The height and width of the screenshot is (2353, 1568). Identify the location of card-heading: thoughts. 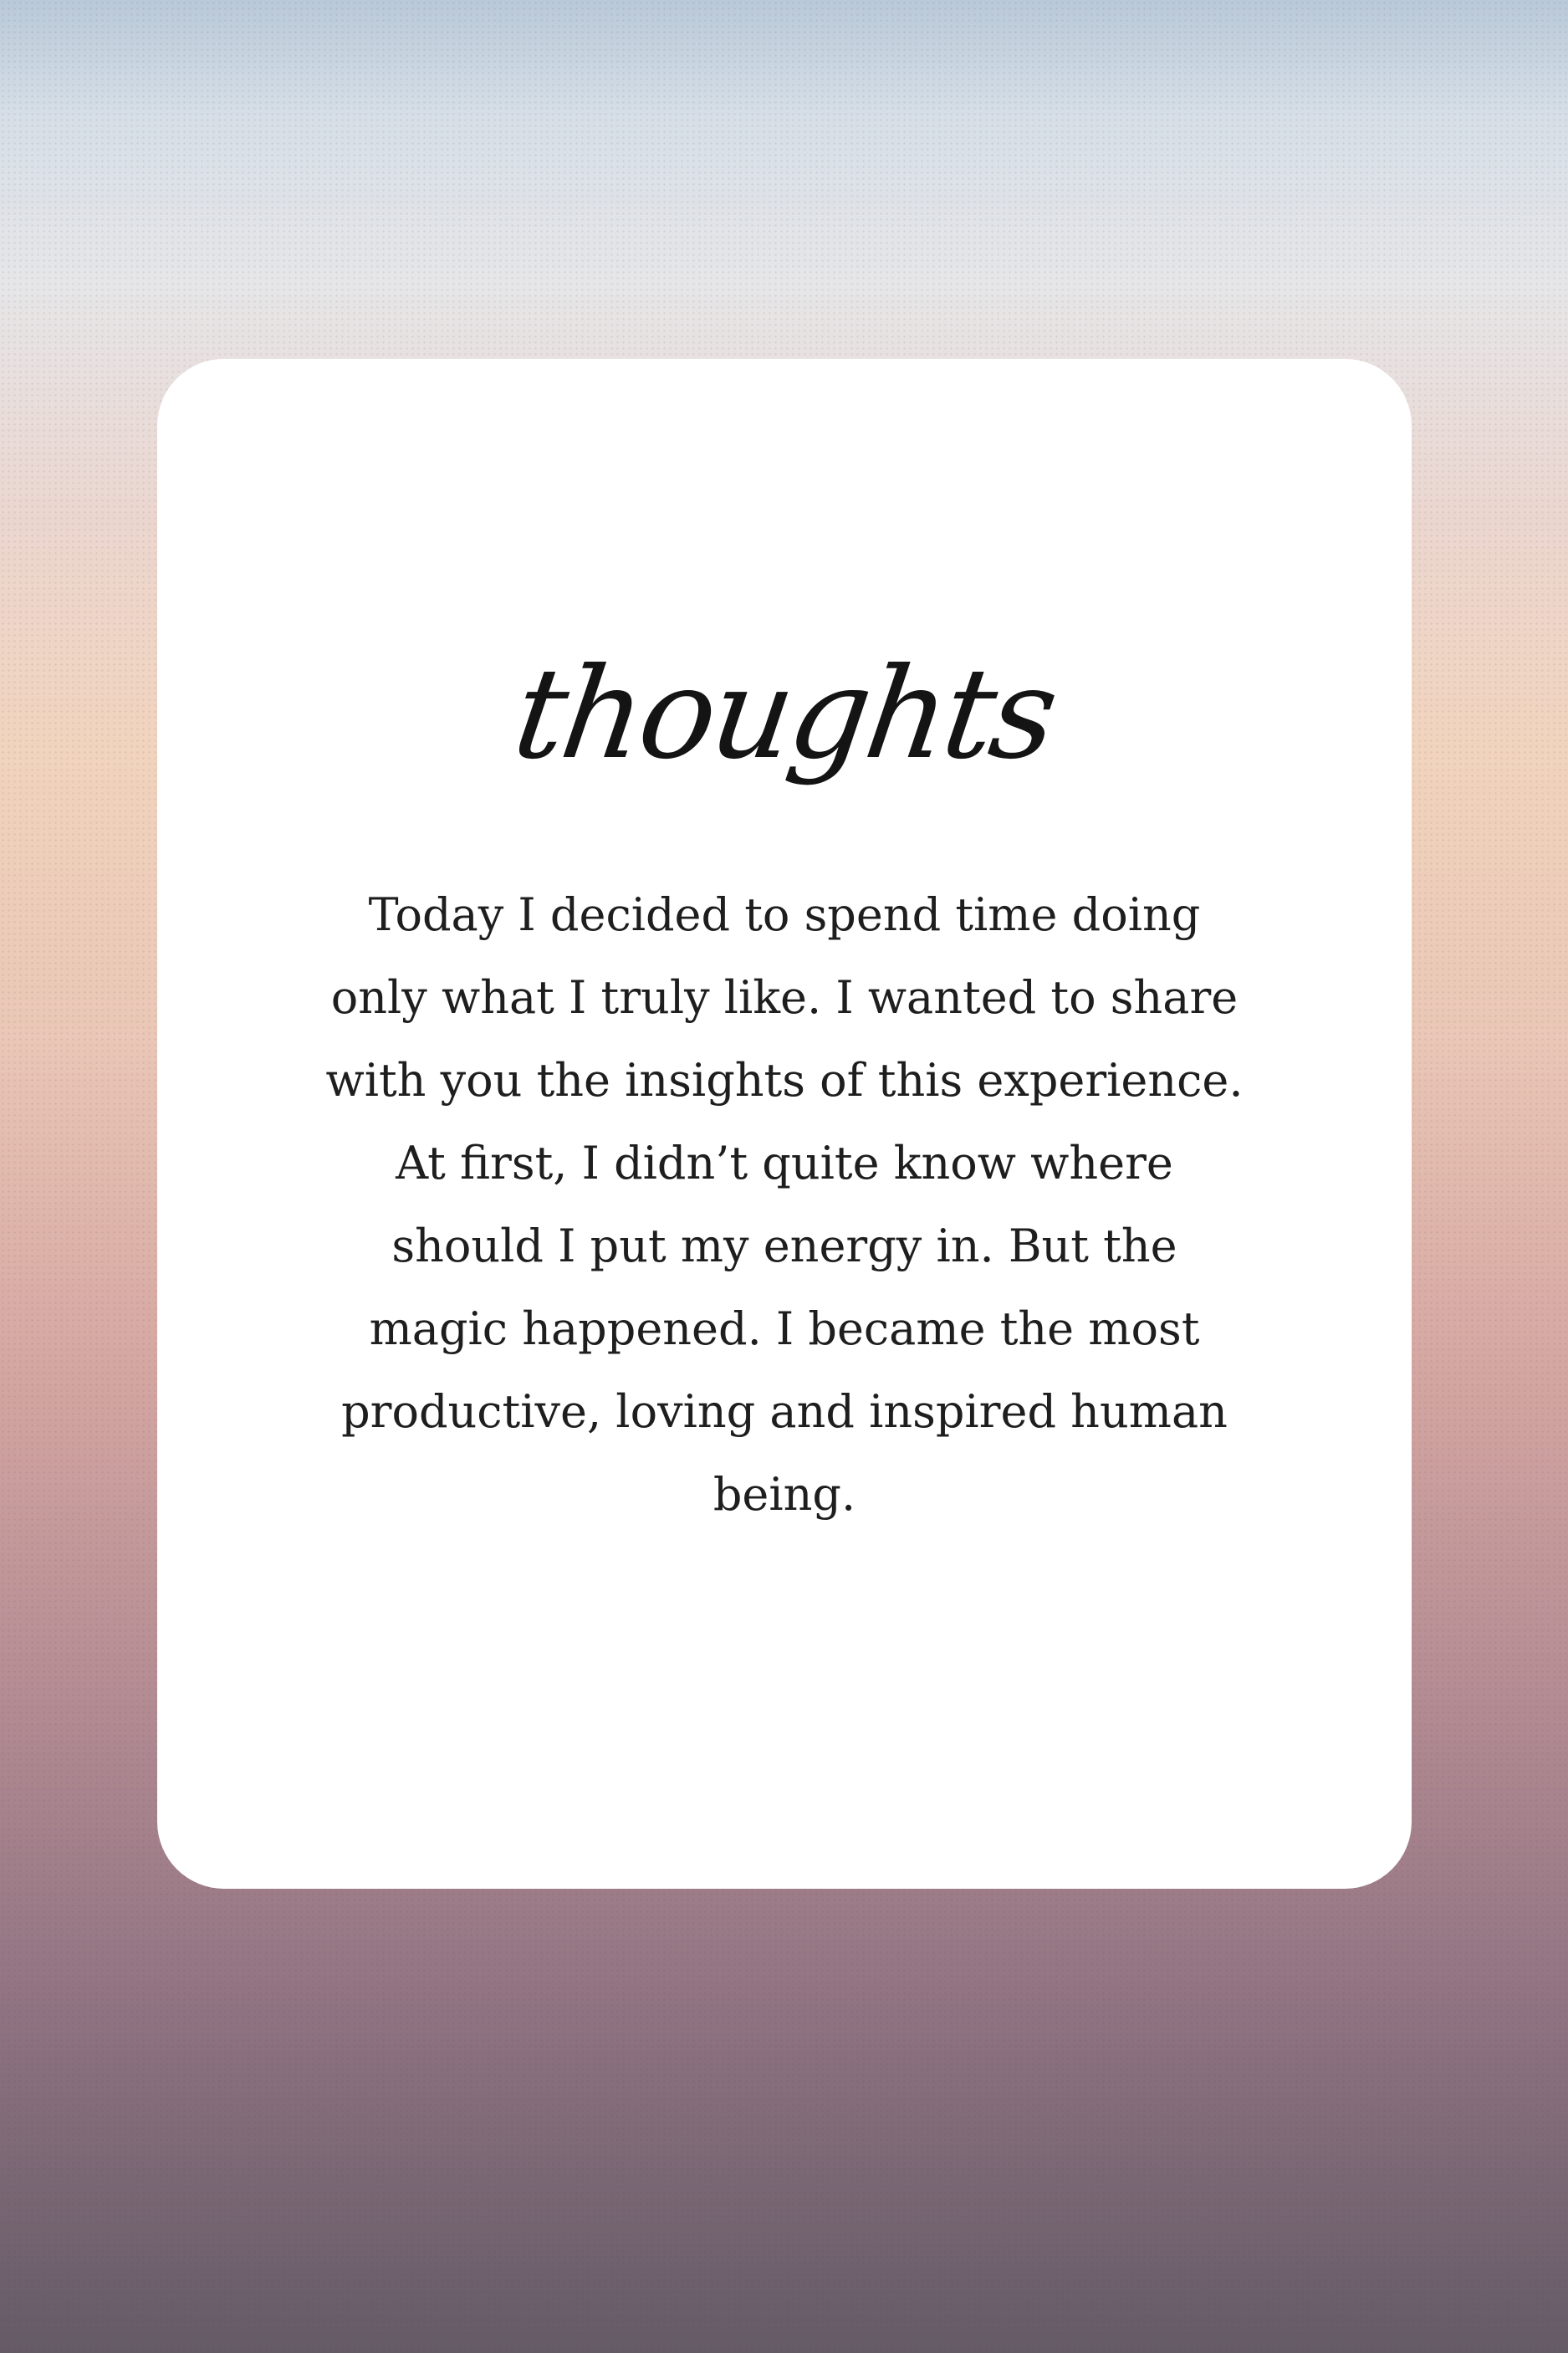
(784, 714).